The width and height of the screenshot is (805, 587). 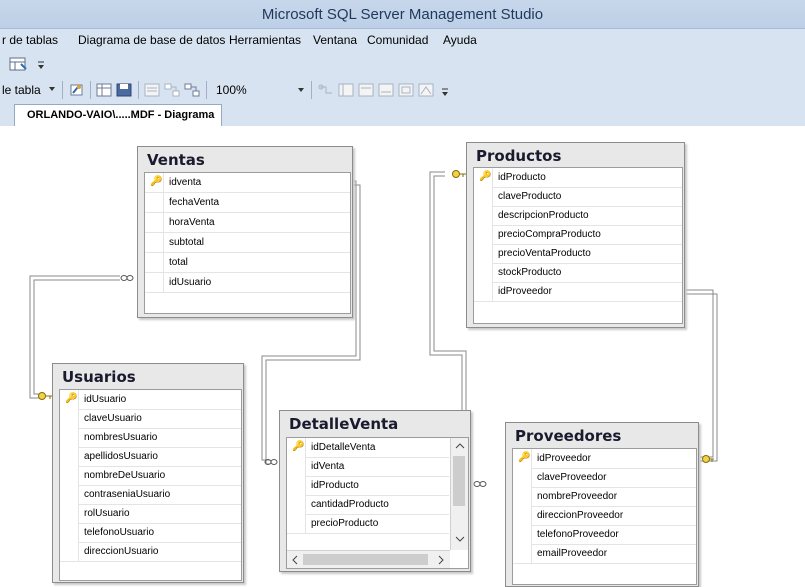 I want to click on scroll-left-icon, so click(x=295, y=560).